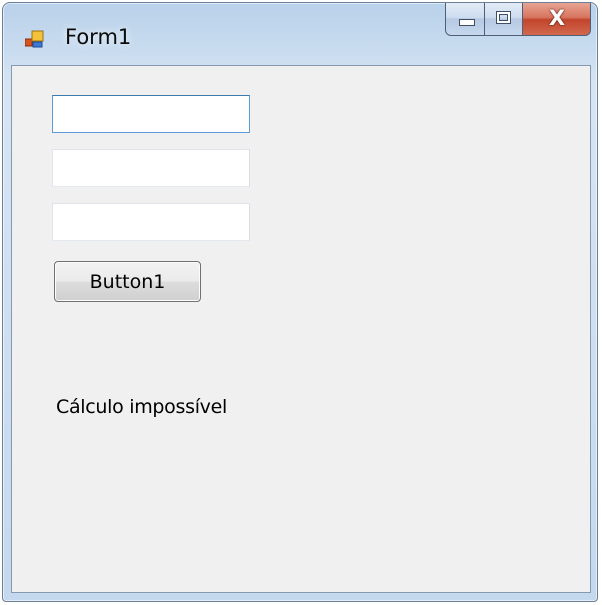 The height and width of the screenshot is (605, 602). Describe the element at coordinates (151, 168) in the screenshot. I see `textbox2-input` at that location.